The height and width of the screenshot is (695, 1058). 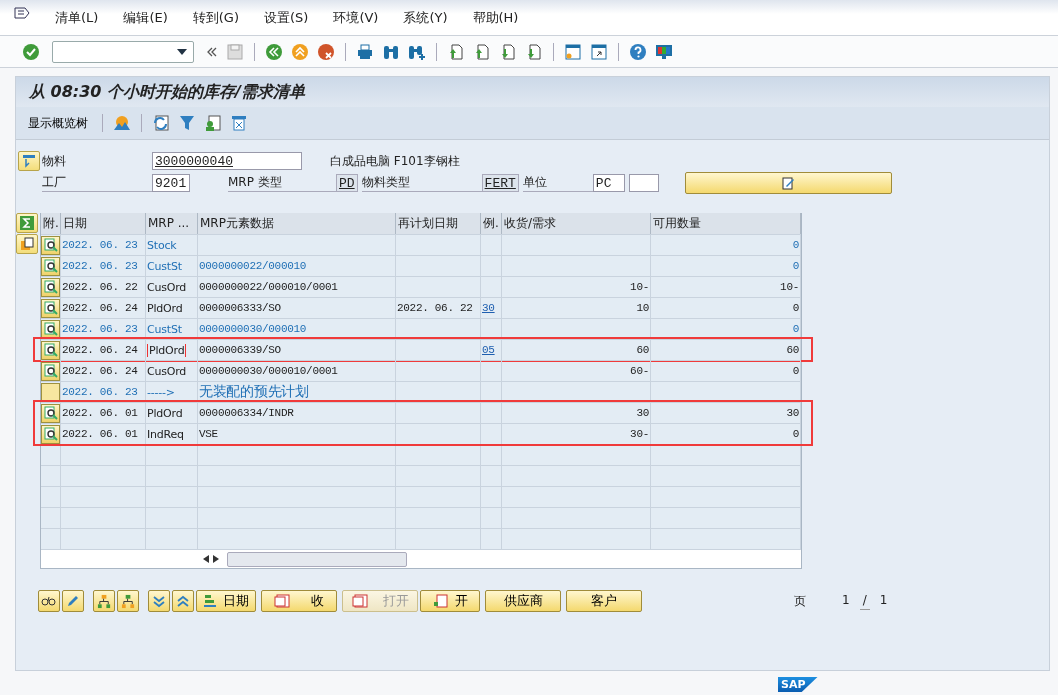 What do you see at coordinates (576, 223) in the screenshot?
I see `column-header: 收货/需求` at bounding box center [576, 223].